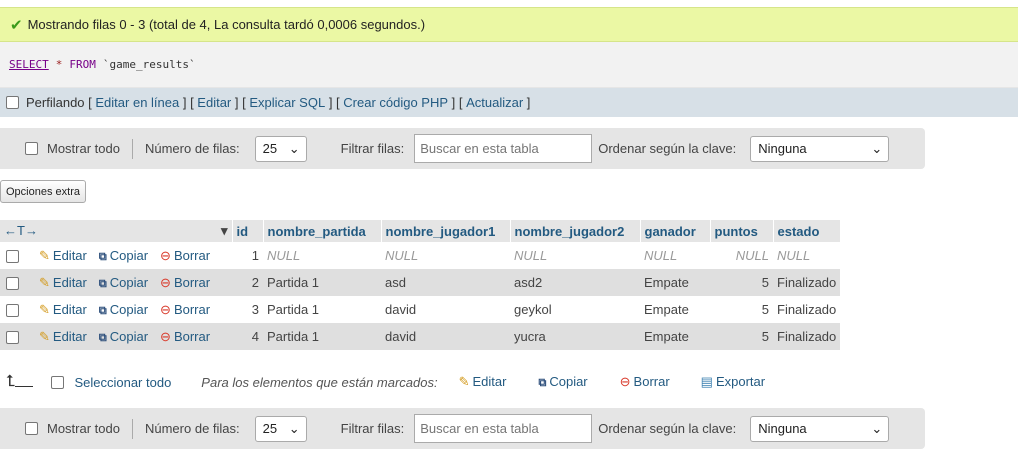 The image size is (1018, 449). I want to click on edit-link: Editar, so click(214, 102).